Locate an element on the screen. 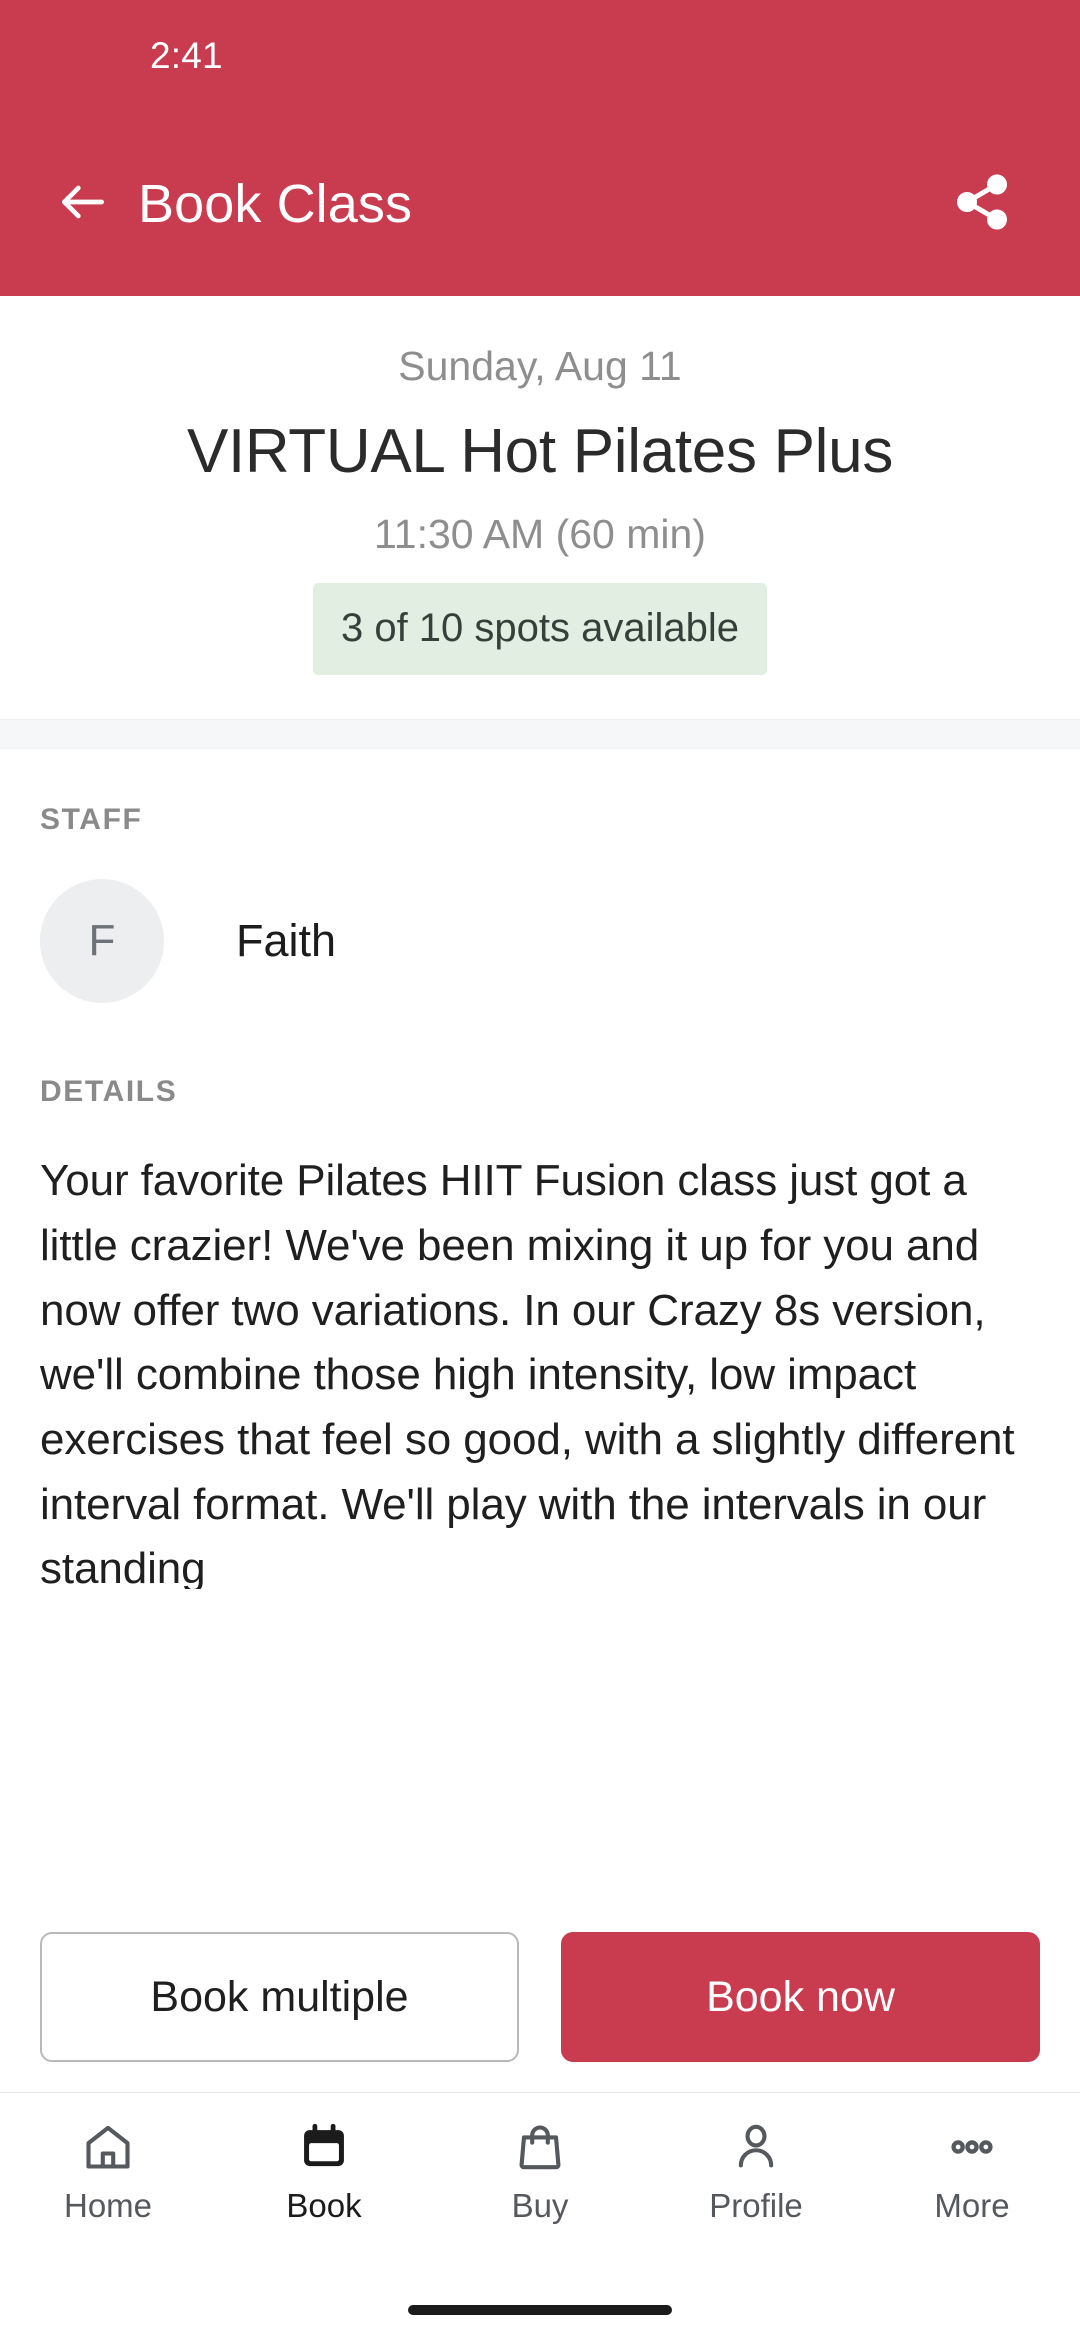 Image resolution: width=1080 pixels, height=2340 pixels. share-button is located at coordinates (982, 204).